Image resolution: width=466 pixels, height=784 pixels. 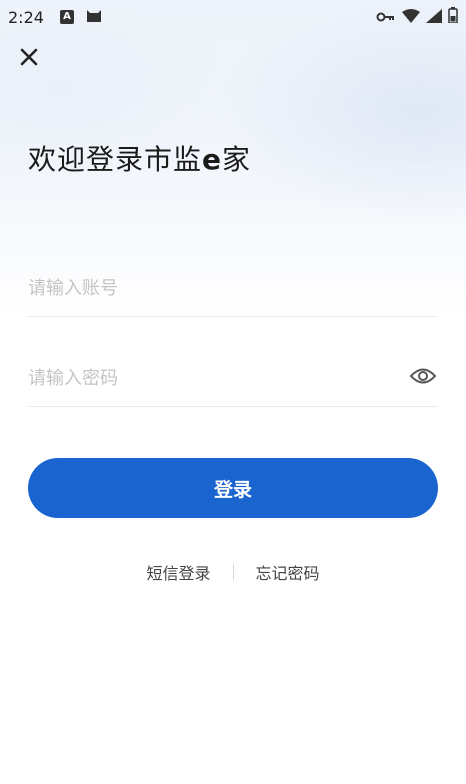 I want to click on status-time: 2:24, so click(x=26, y=17).